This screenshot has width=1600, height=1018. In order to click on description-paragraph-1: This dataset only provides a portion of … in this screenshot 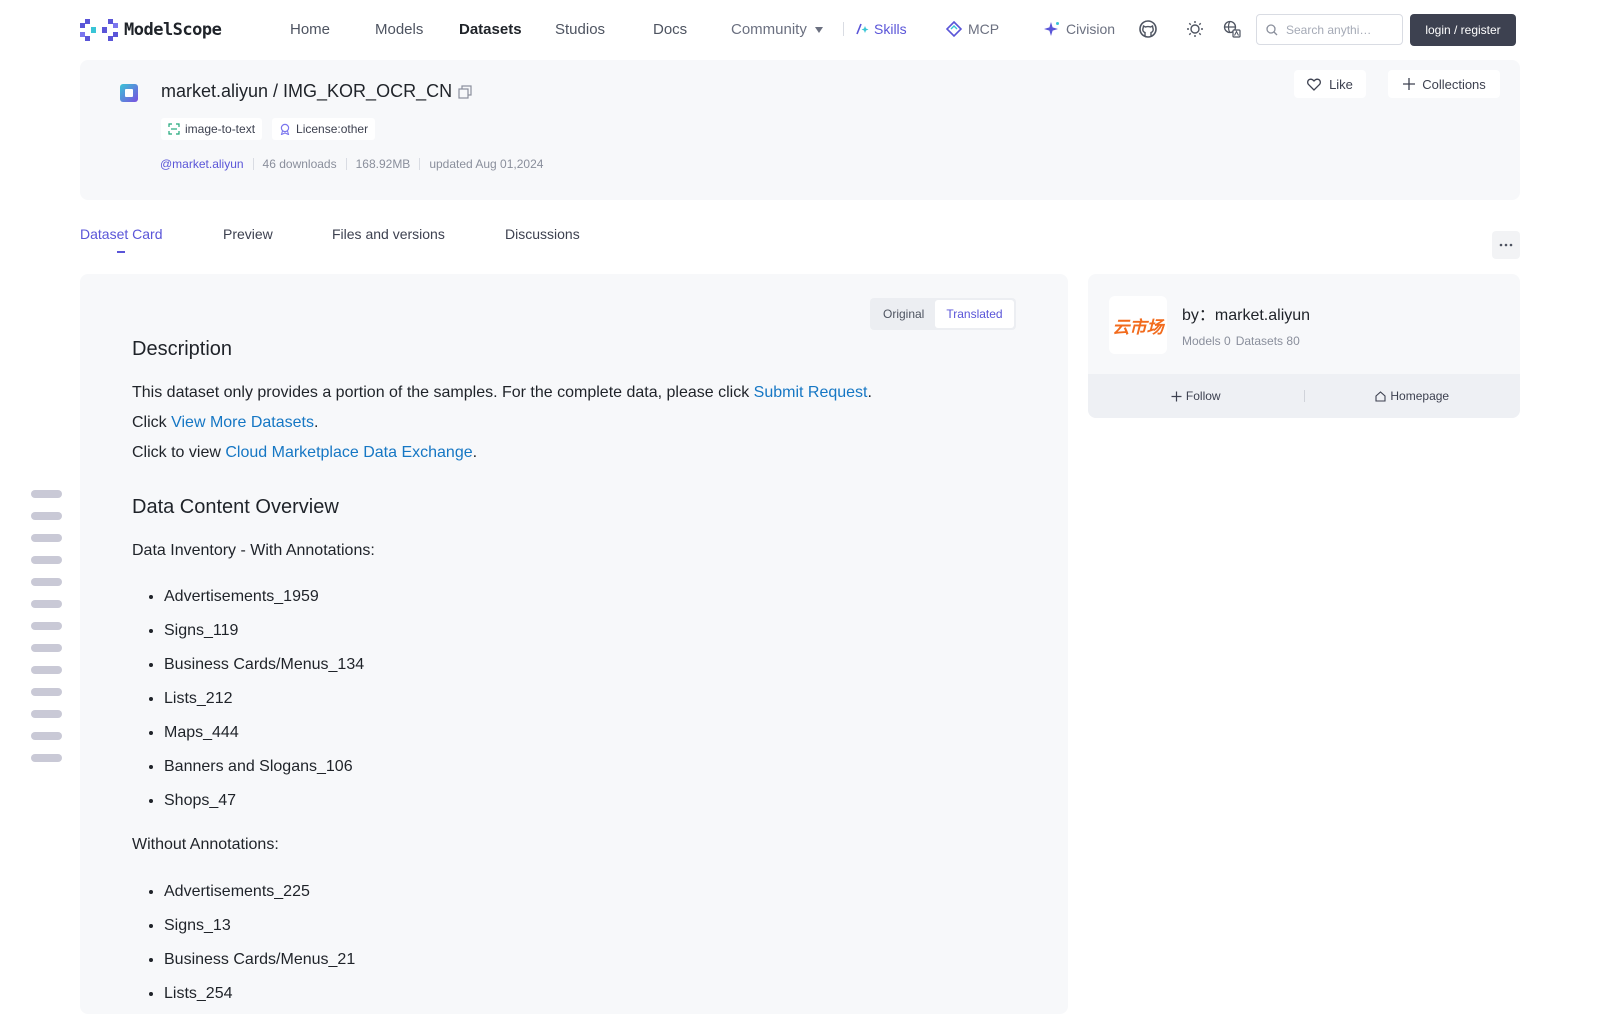, I will do `click(502, 393)`.